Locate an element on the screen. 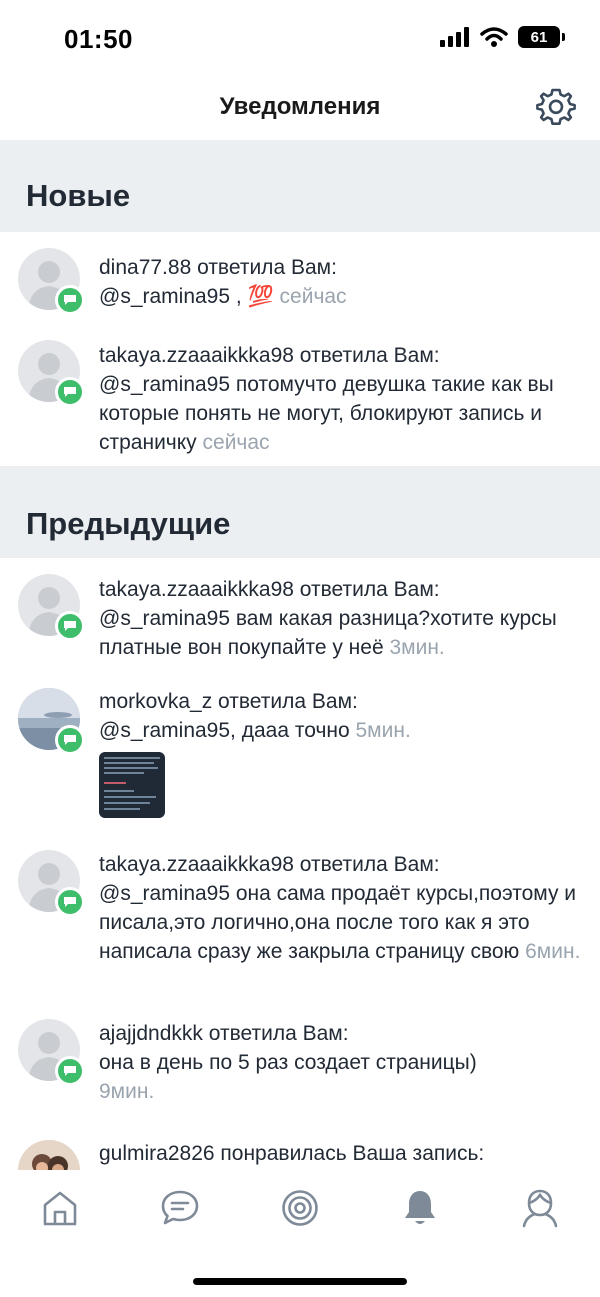  username: gulmira2826 is located at coordinates (157, 1153).